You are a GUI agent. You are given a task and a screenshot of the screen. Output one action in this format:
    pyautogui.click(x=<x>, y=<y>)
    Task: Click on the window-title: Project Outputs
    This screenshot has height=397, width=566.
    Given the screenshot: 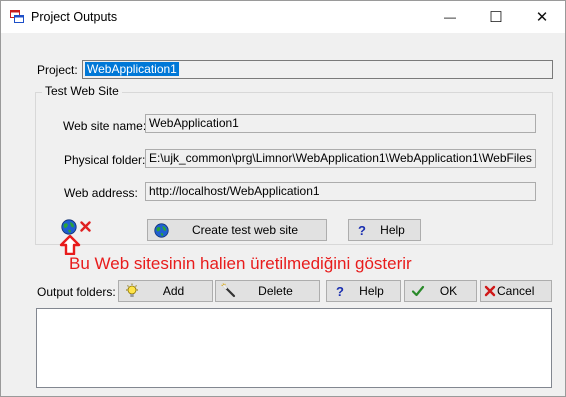 What is the action you would take?
    pyautogui.click(x=74, y=17)
    